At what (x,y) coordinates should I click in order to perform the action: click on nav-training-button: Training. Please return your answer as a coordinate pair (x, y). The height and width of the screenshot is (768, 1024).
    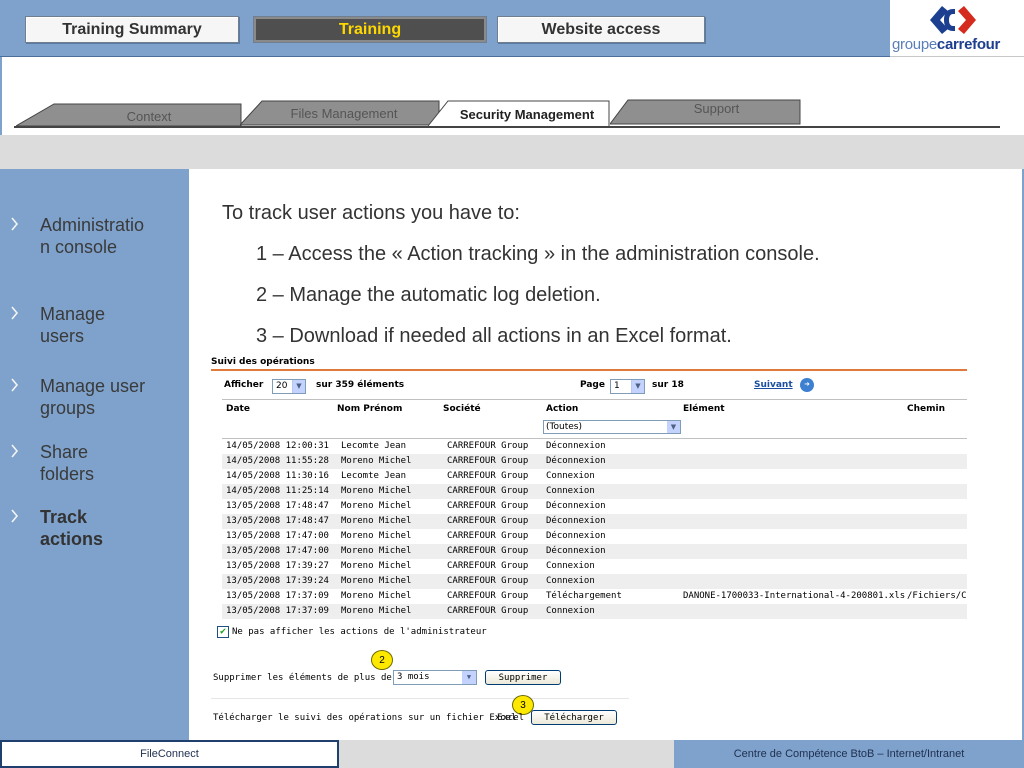
    Looking at the image, I should click on (370, 29).